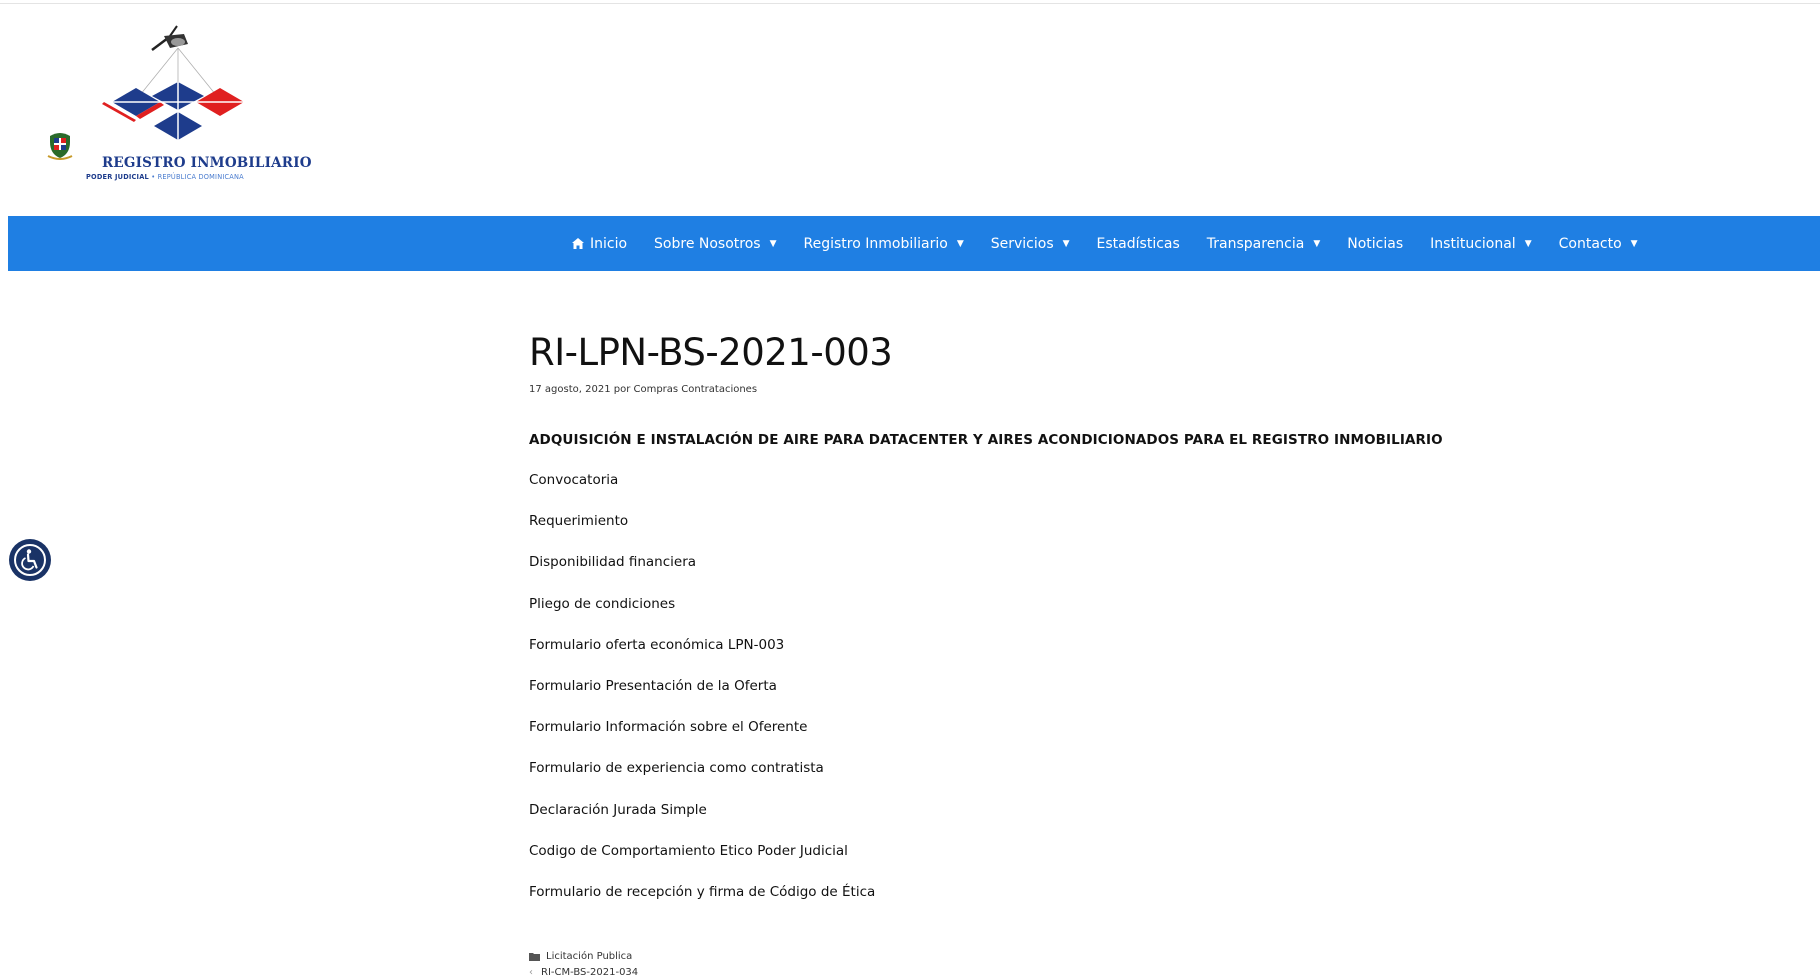  What do you see at coordinates (1473, 243) in the screenshot?
I see `nav-item-label: Institucional` at bounding box center [1473, 243].